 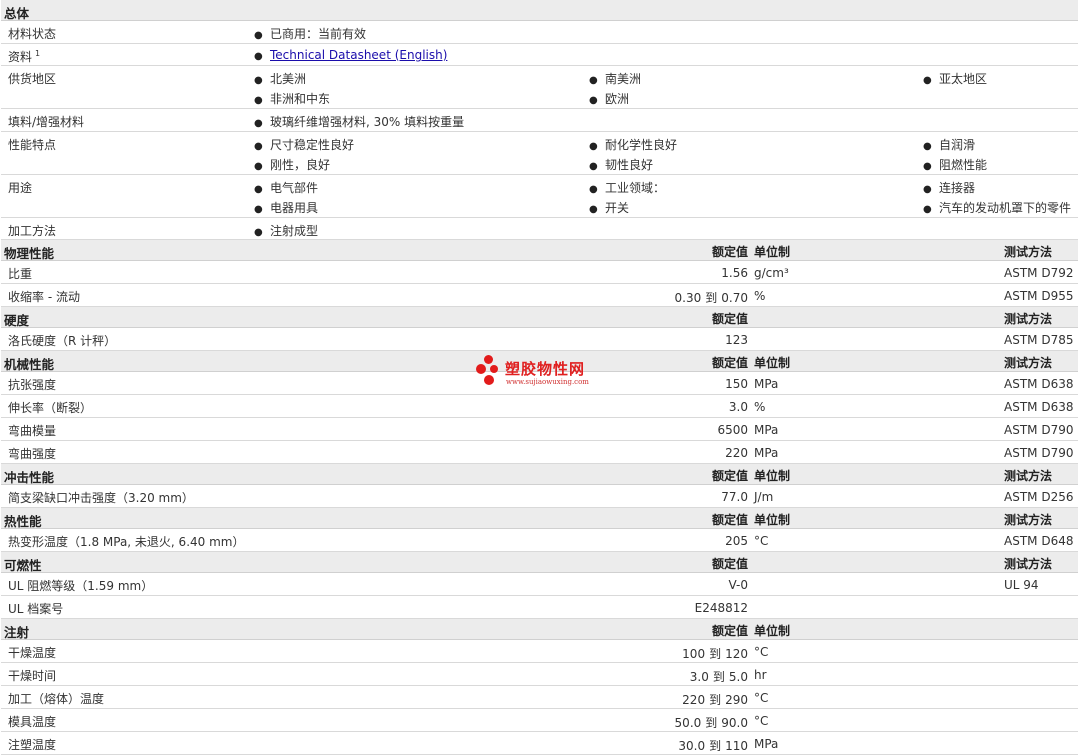 I want to click on property-row: 比重 1.56 g/cm³ ASTM D792, so click(x=539, y=272).